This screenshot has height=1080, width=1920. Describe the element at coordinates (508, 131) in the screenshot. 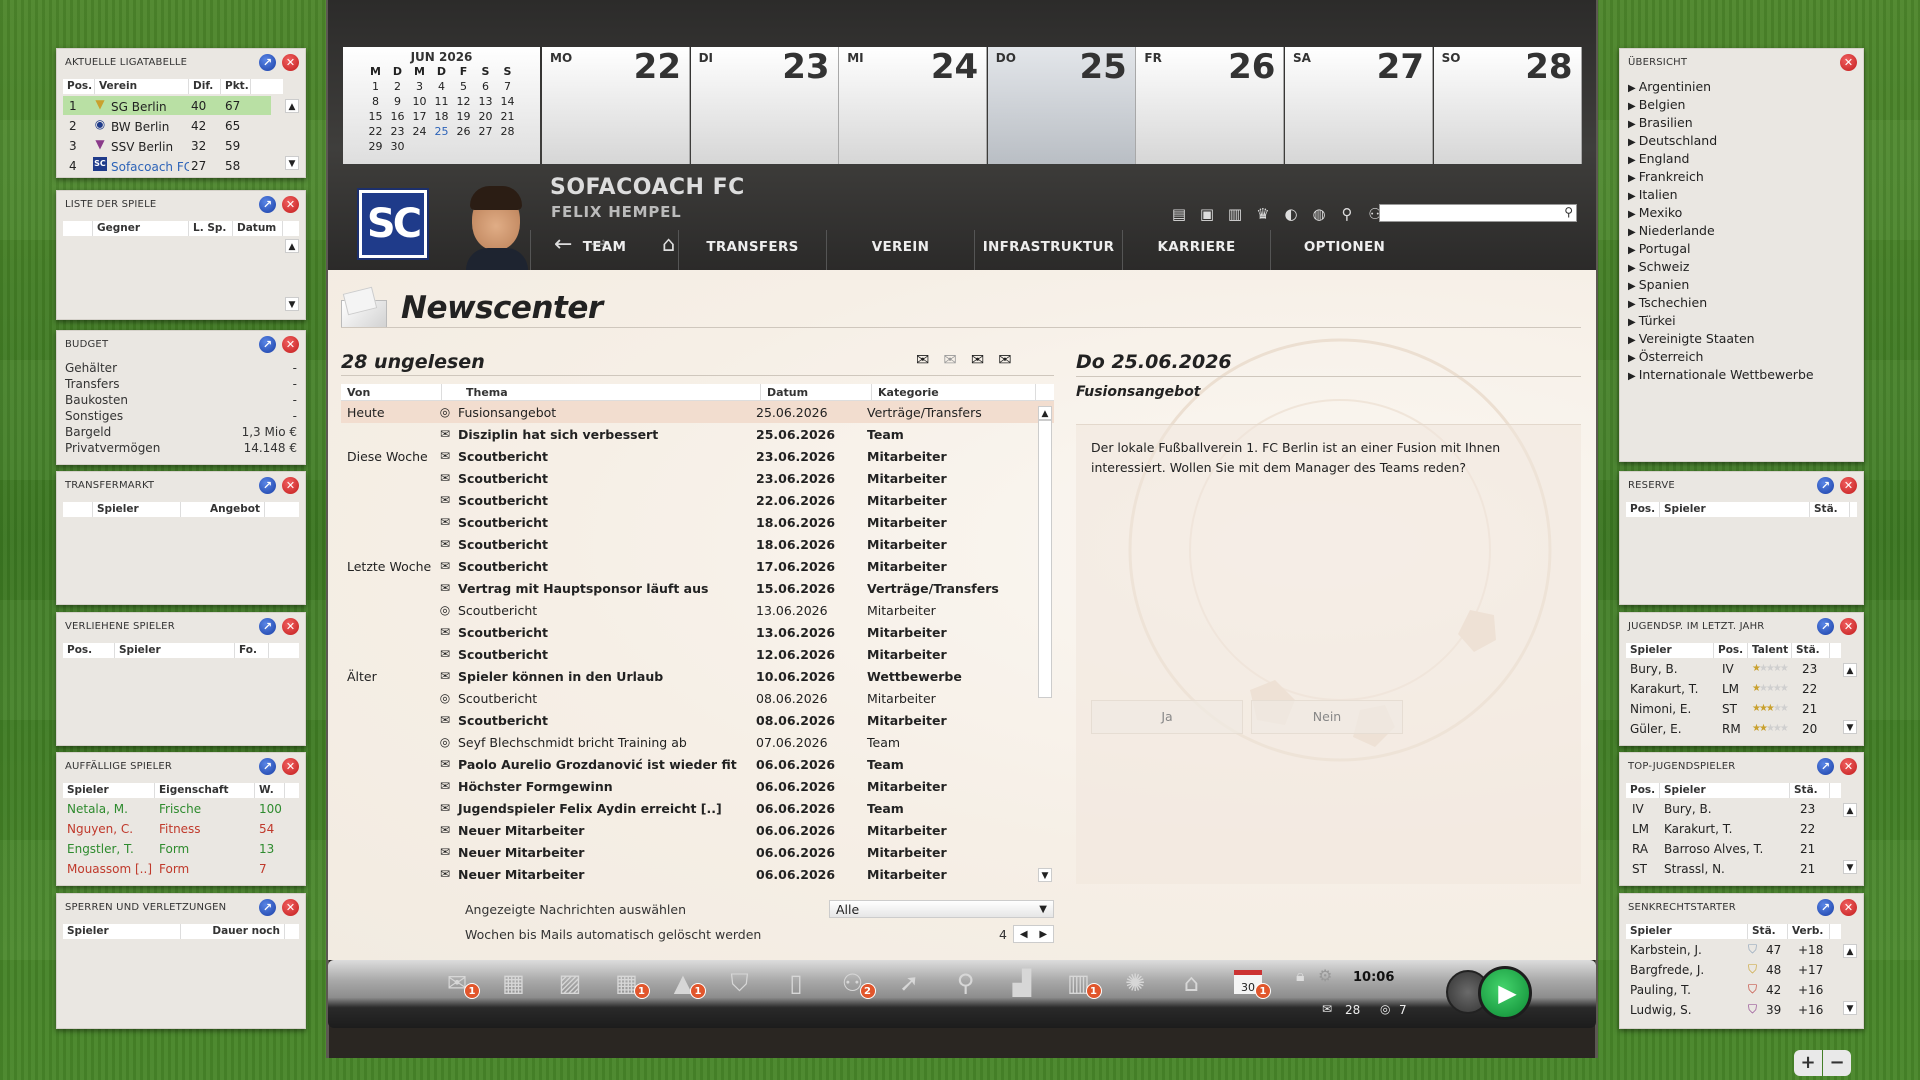

I see `calendar-day: 28` at that location.